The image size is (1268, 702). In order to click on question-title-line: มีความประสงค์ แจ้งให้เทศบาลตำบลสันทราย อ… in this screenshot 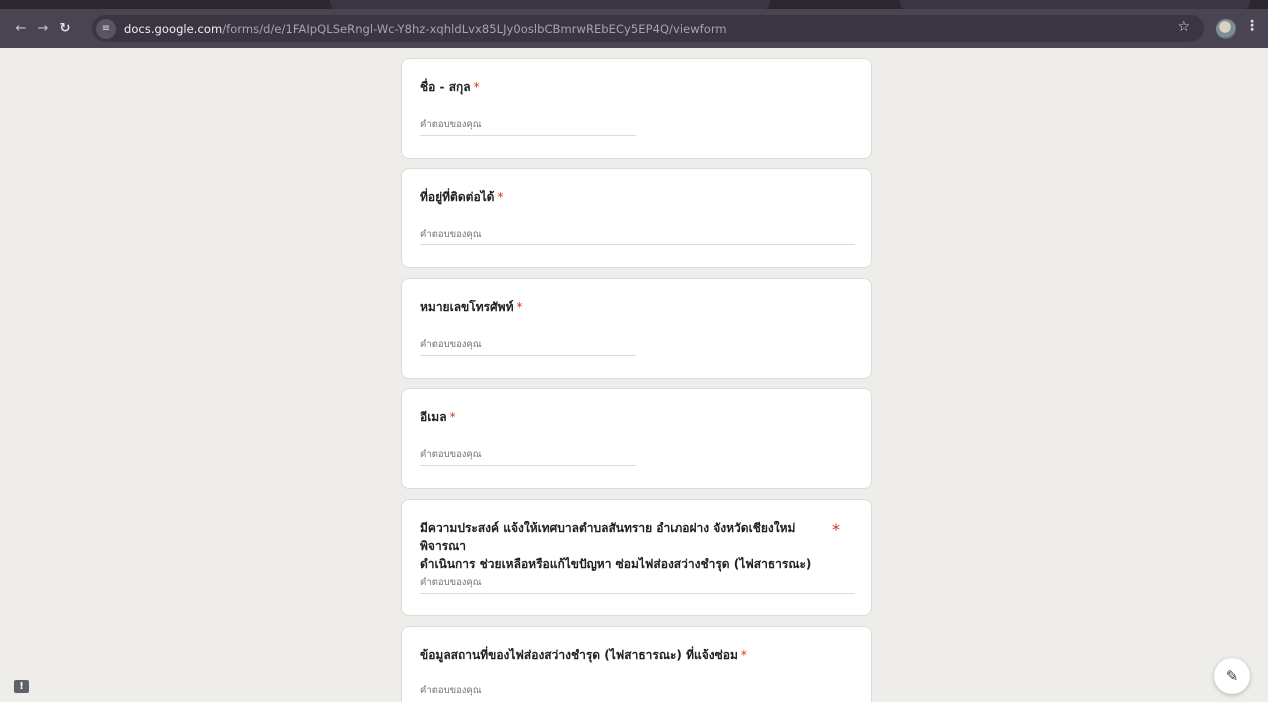, I will do `click(608, 537)`.